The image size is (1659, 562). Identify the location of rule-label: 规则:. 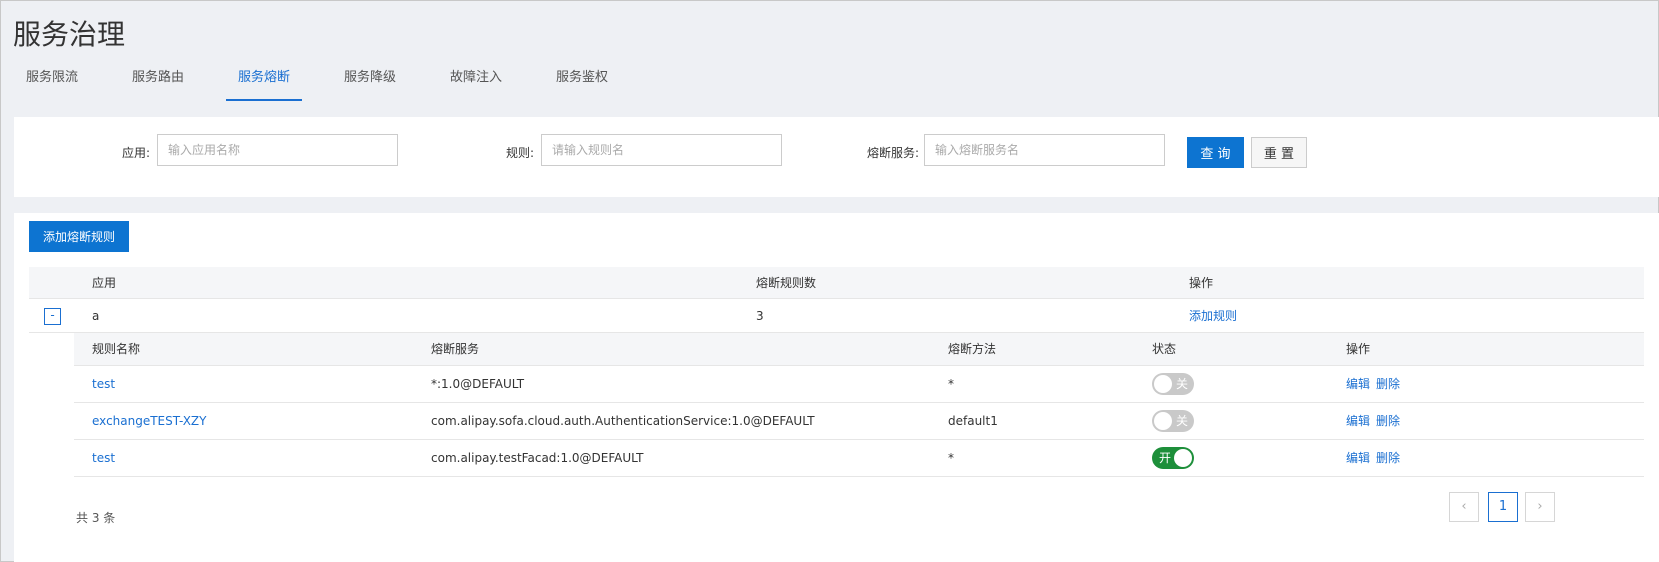
(520, 153).